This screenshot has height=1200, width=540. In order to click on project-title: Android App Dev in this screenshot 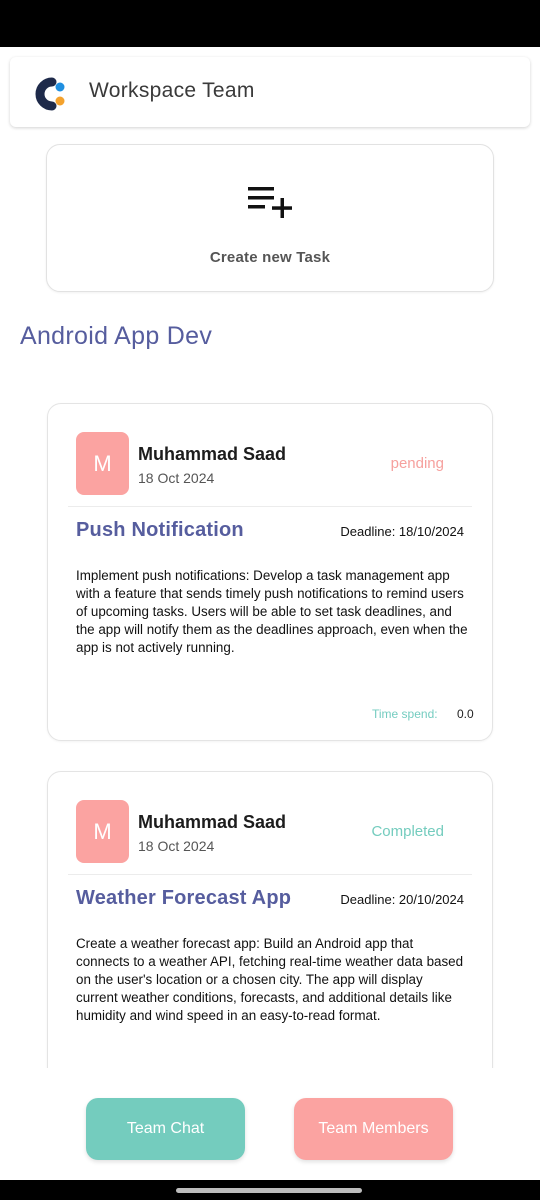, I will do `click(116, 336)`.